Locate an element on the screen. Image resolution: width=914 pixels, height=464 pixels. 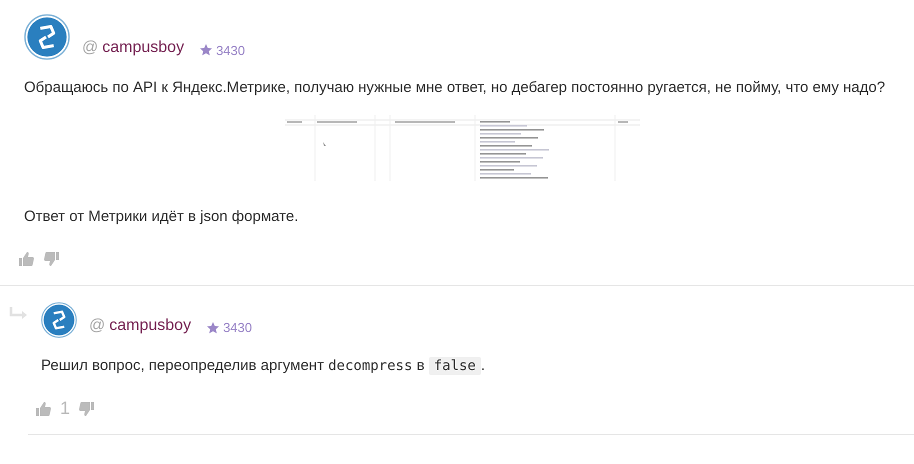
vote-count: 1 is located at coordinates (65, 408).